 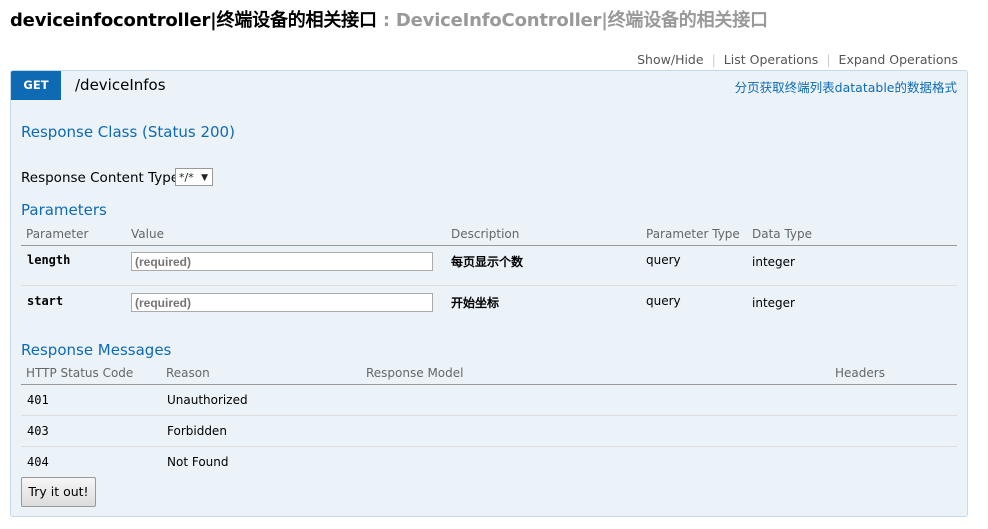 What do you see at coordinates (581, 20) in the screenshot?
I see `controller-description: DeviceInfoController|终端设备的相关接口` at bounding box center [581, 20].